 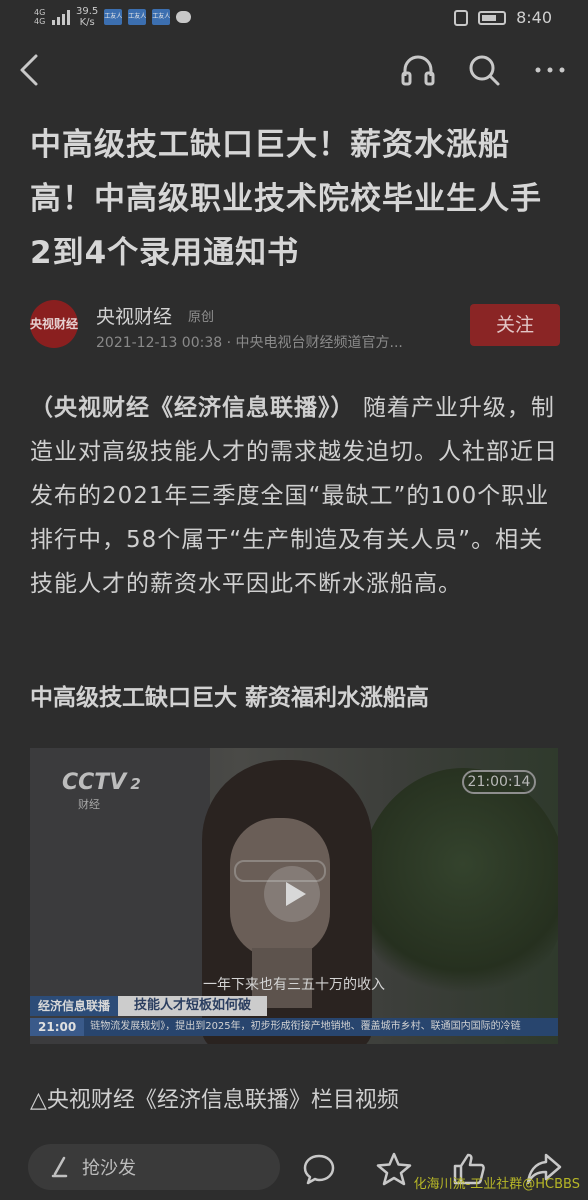 What do you see at coordinates (294, 985) in the screenshot?
I see `video-subtitle: 一年下来也有三五十万的收入` at bounding box center [294, 985].